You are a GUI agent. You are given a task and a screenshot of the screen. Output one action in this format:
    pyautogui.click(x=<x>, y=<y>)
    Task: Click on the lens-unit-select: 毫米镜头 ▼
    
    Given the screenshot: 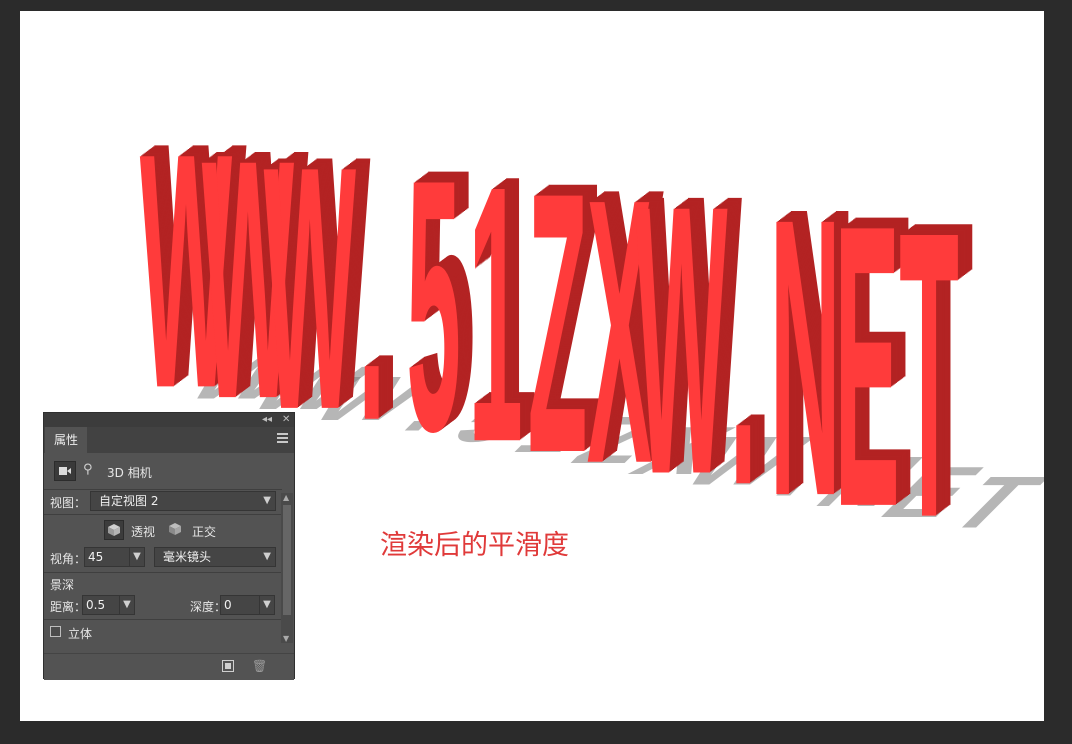 What is the action you would take?
    pyautogui.click(x=215, y=557)
    